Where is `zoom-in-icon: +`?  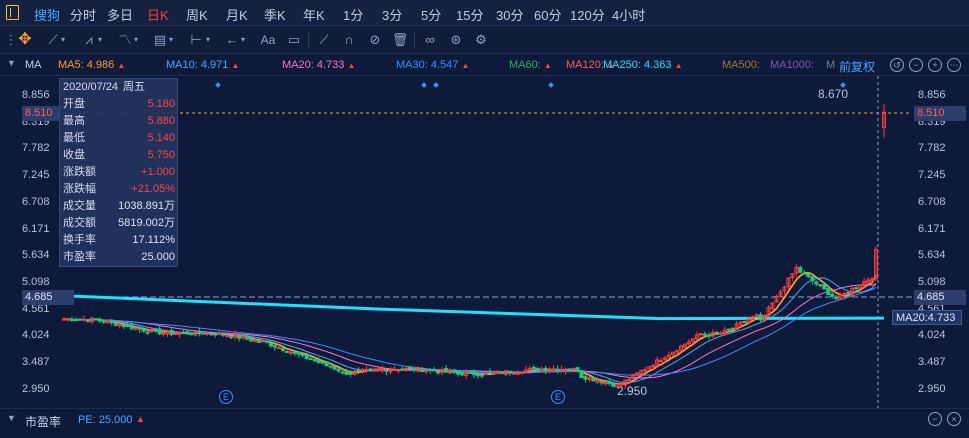
zoom-in-icon: + is located at coordinates (935, 65).